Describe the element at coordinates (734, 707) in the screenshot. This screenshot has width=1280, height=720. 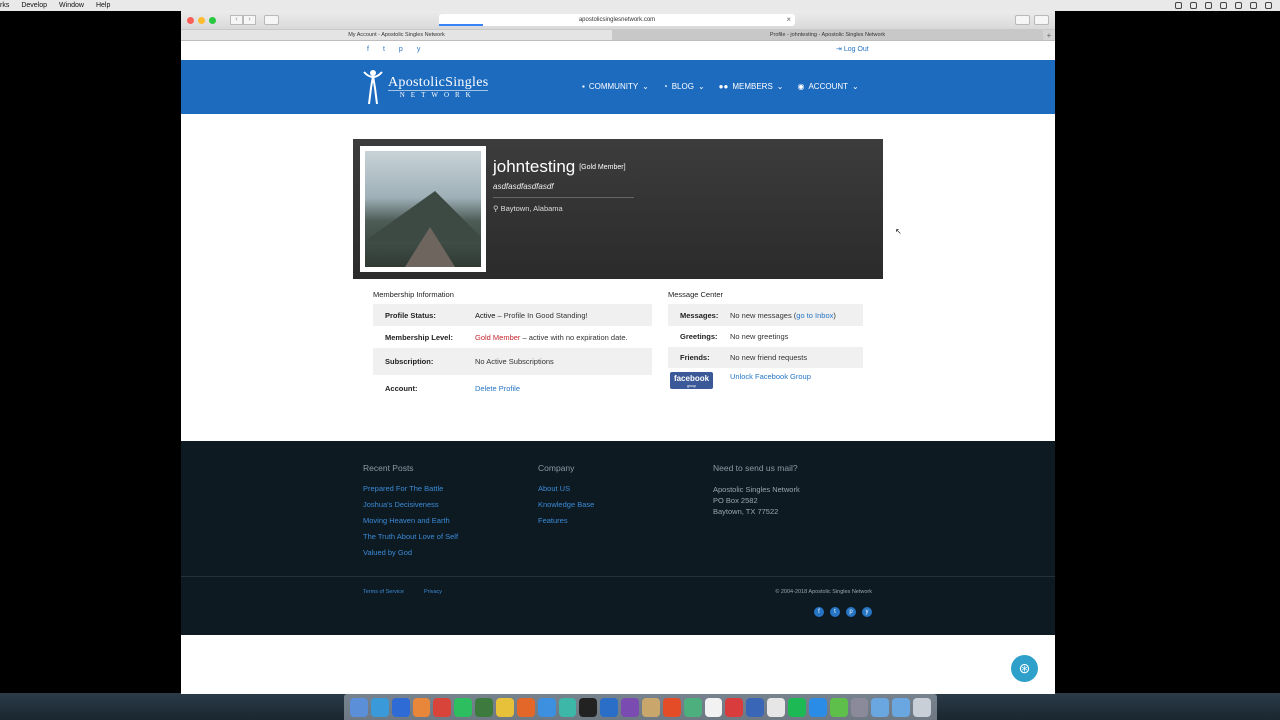
I see `creative-cloud-icon` at that location.